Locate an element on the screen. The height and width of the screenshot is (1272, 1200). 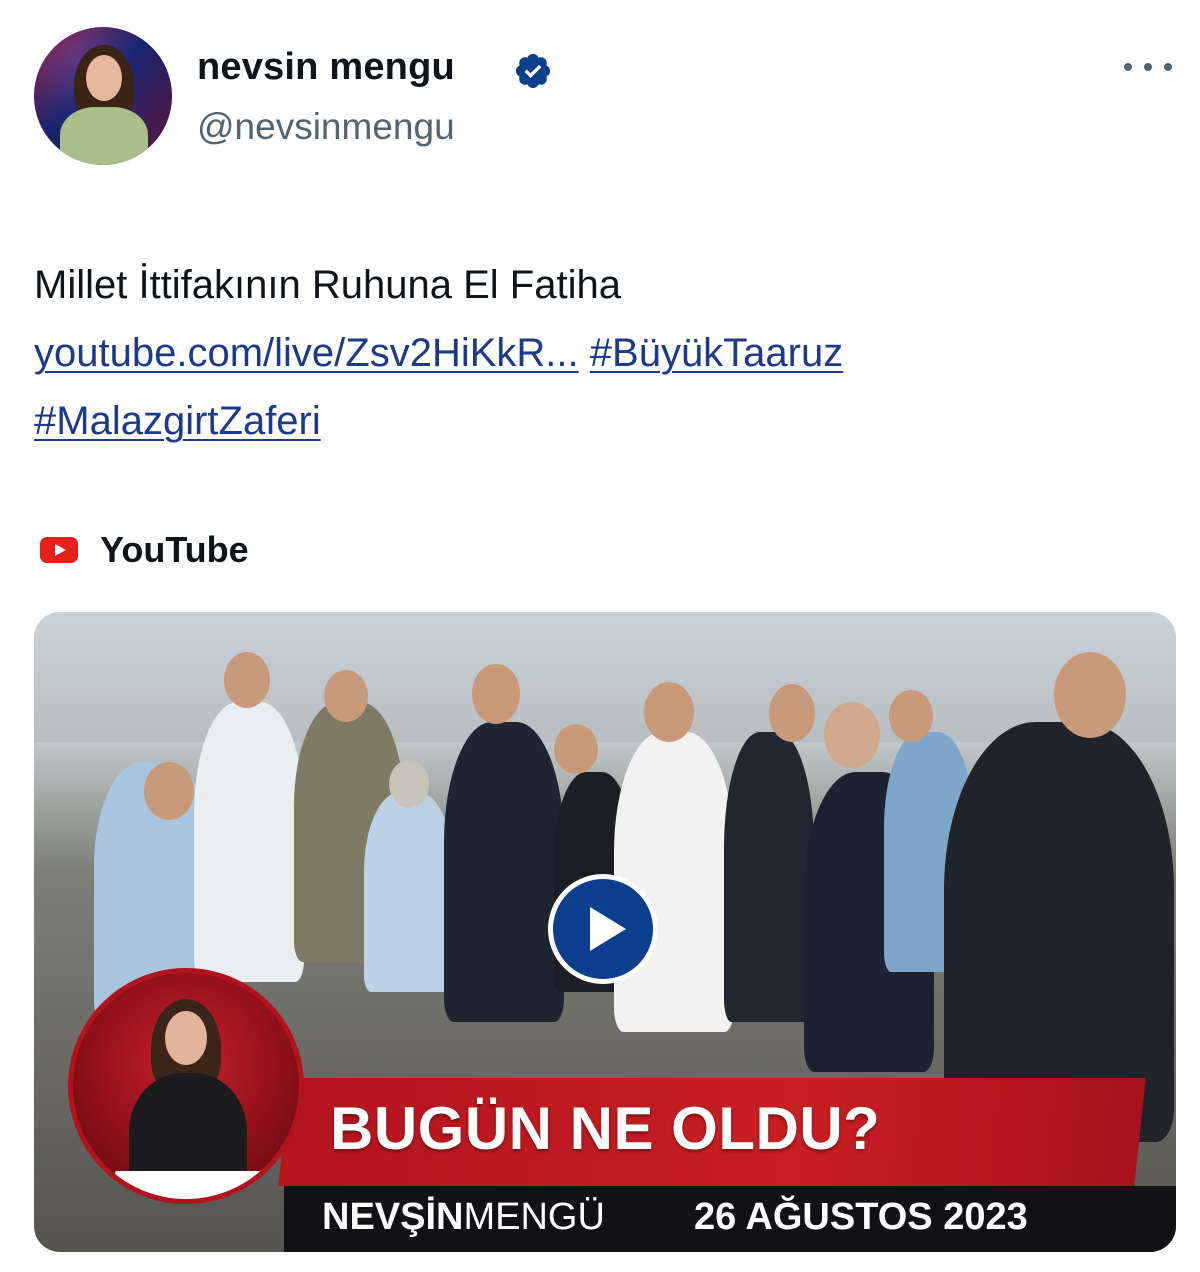
thumbnail-date: 26 AĞUSTOS 2023 is located at coordinates (861, 1217).